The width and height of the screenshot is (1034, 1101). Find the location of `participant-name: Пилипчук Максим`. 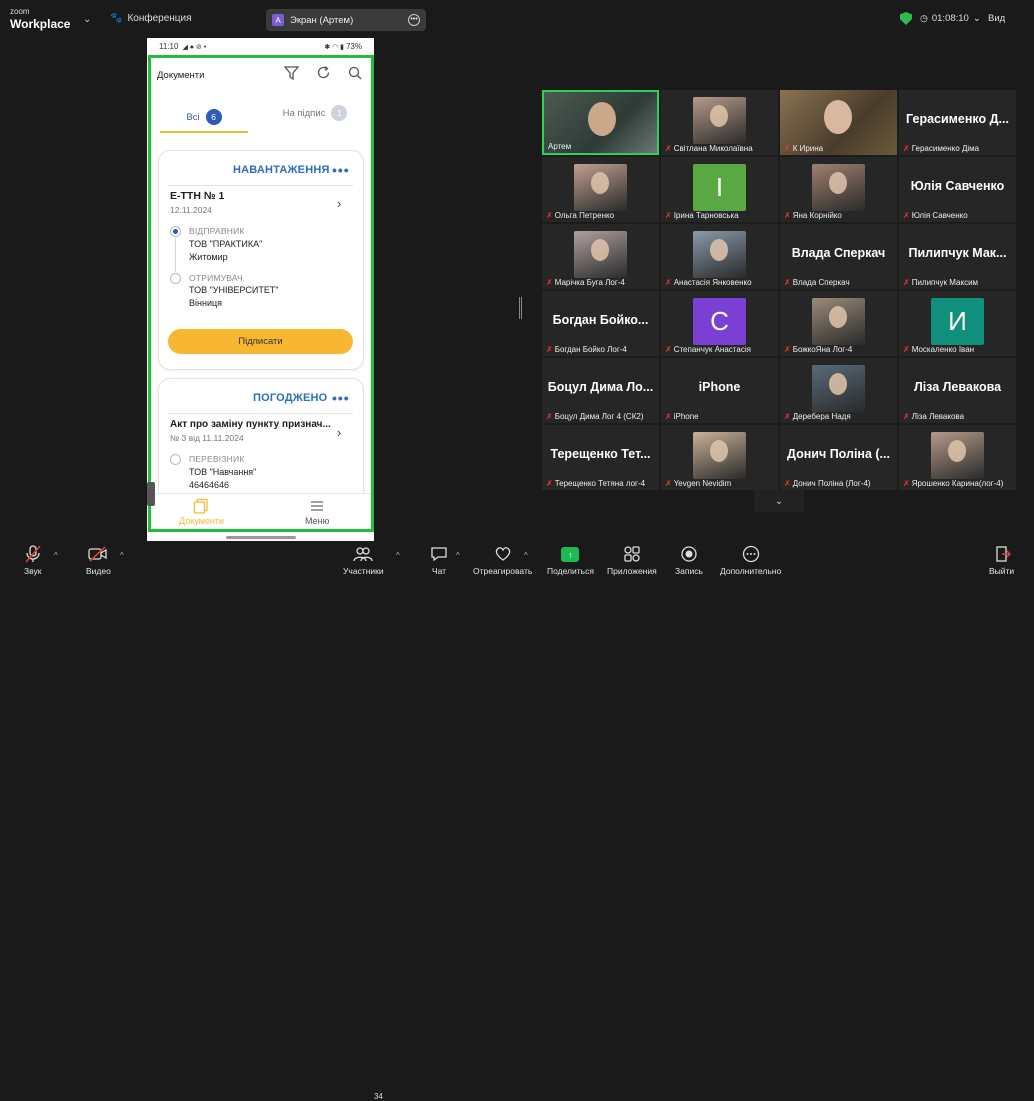

participant-name: Пилипчук Максим is located at coordinates (945, 282).